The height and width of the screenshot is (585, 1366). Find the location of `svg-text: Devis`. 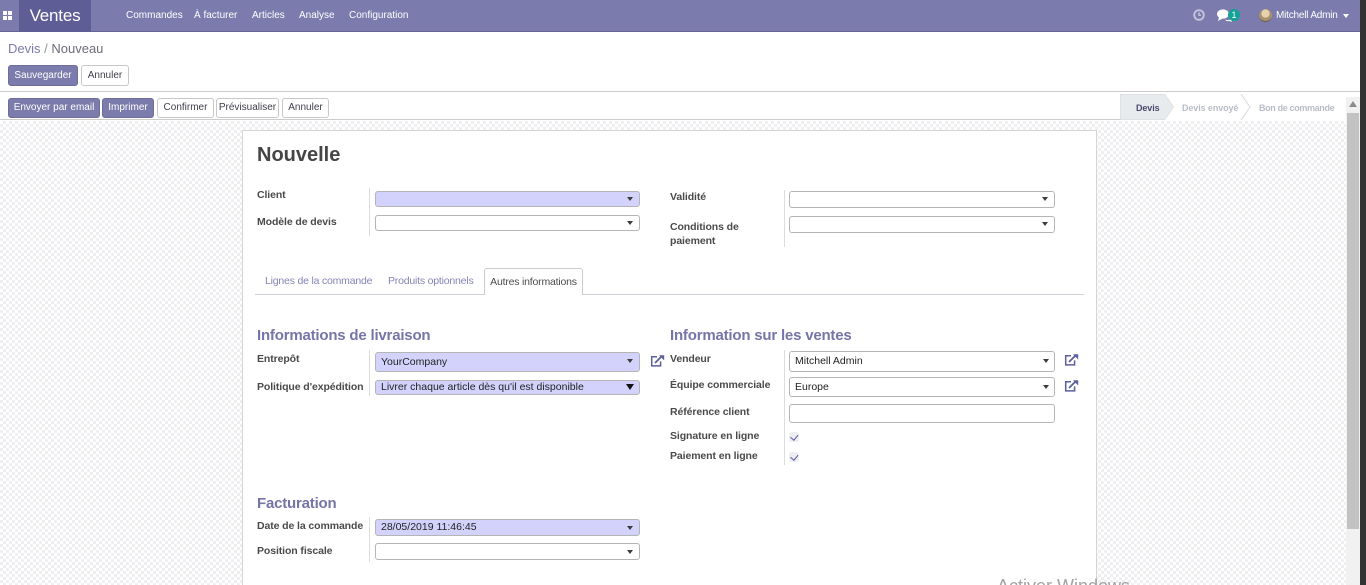

svg-text: Devis is located at coordinates (1148, 108).